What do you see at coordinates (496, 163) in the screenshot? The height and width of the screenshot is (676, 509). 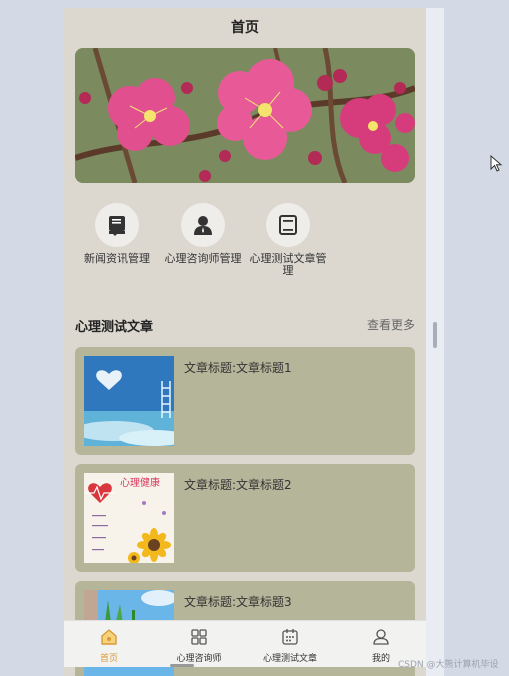 I see `mouse-cursor-icon` at bounding box center [496, 163].